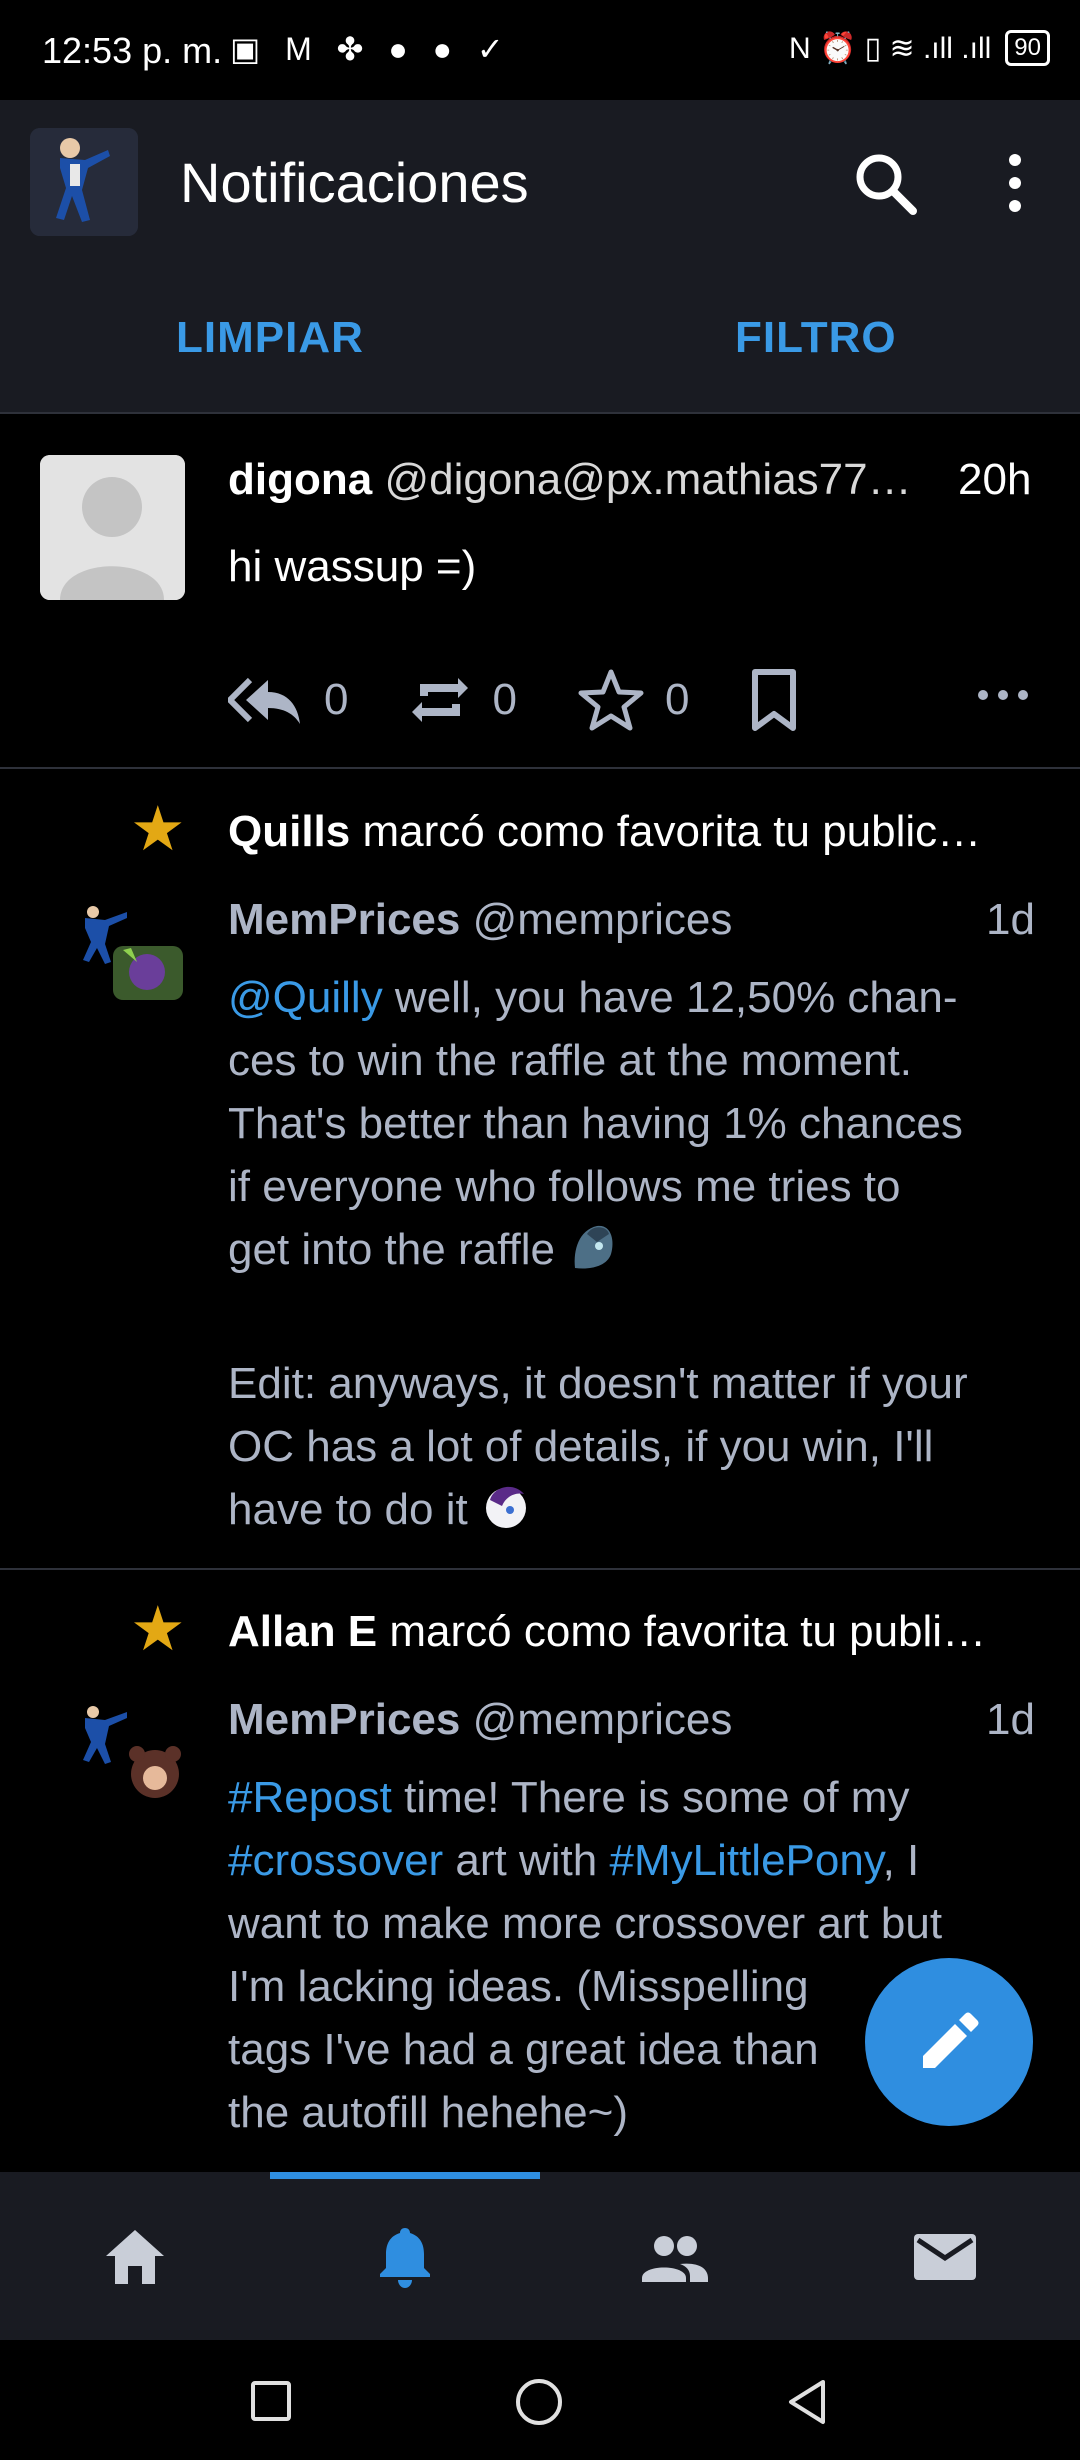  What do you see at coordinates (305, 997) in the screenshot?
I see `mention-link: @Quilly` at bounding box center [305, 997].